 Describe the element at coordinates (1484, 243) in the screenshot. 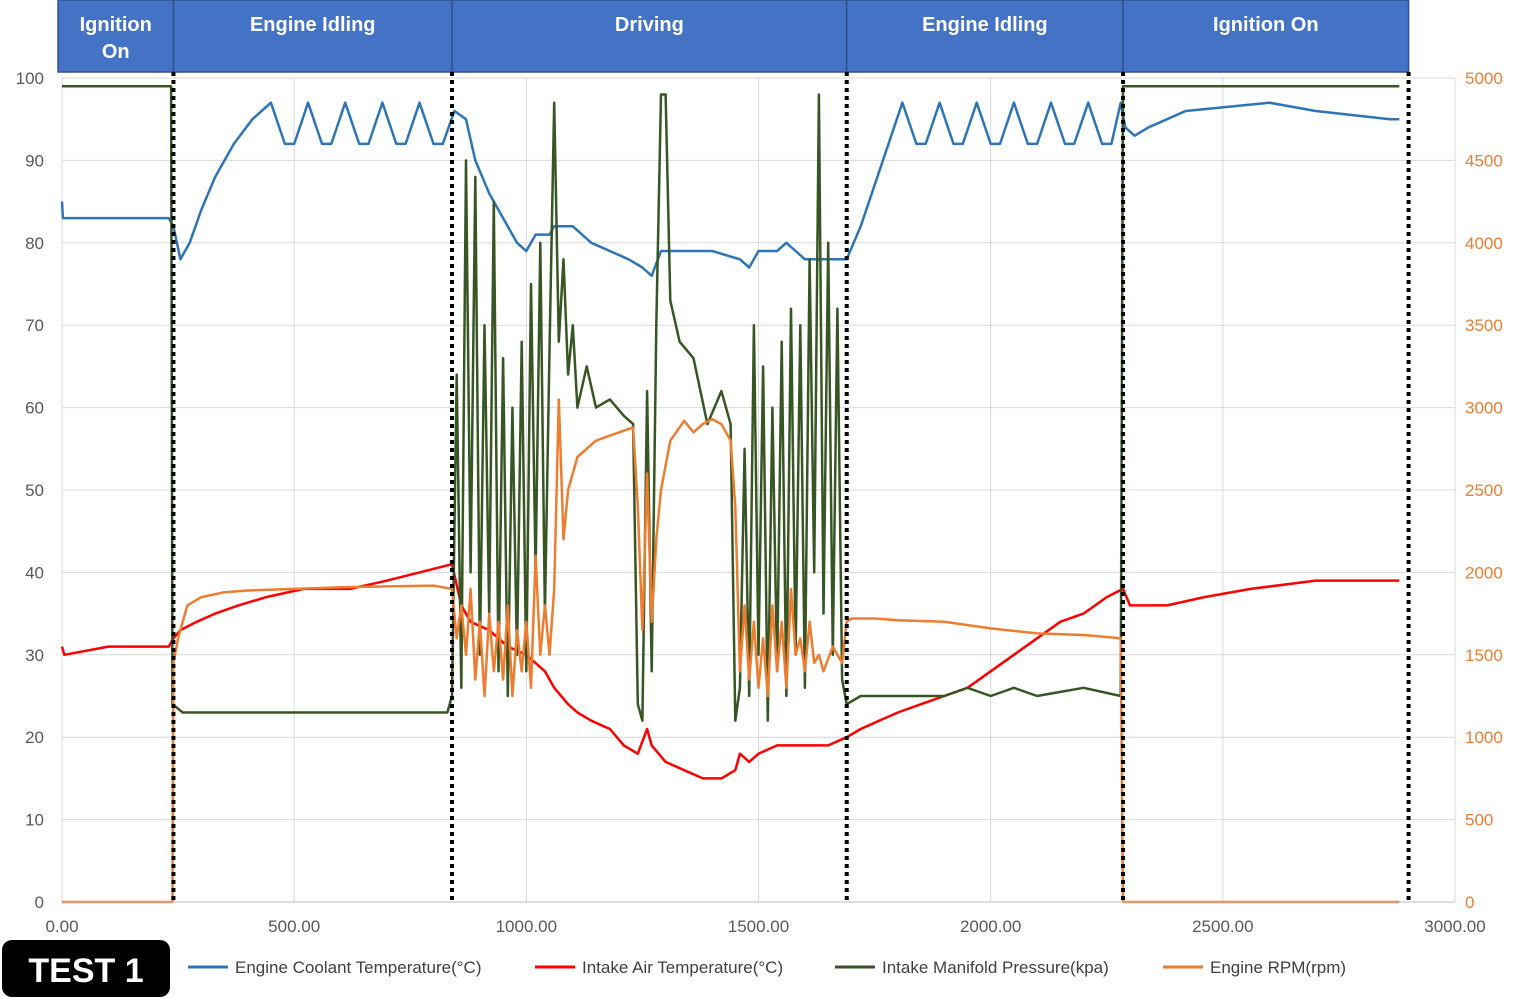

I see `right-tick-label: 4000` at that location.